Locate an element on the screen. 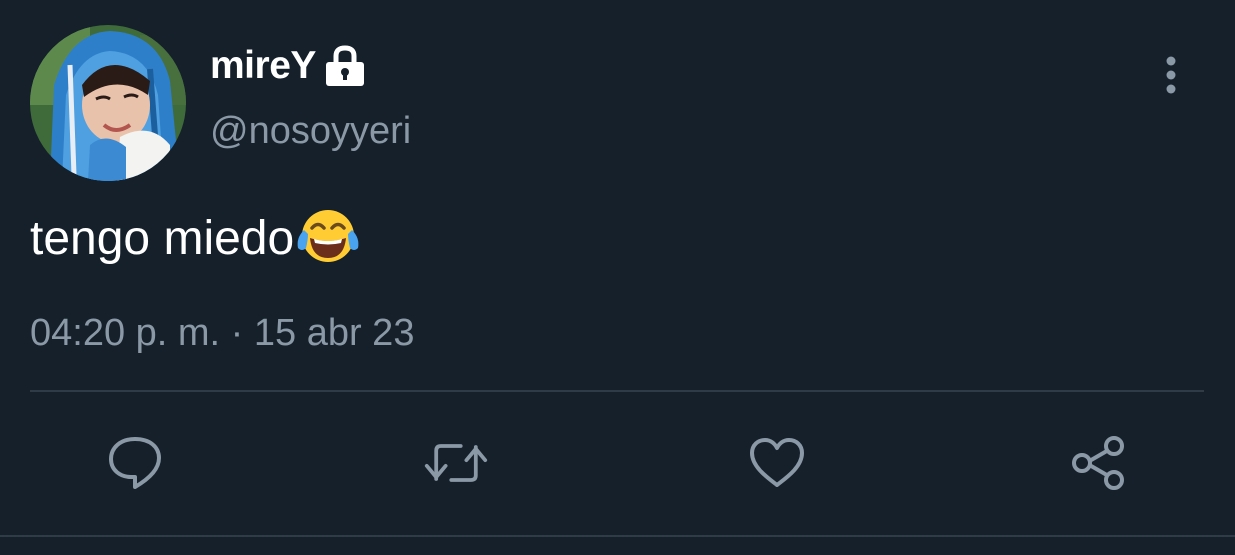  tweet-timestamp: 04:20 p. m. · 15 abr 23 is located at coordinates (222, 333).